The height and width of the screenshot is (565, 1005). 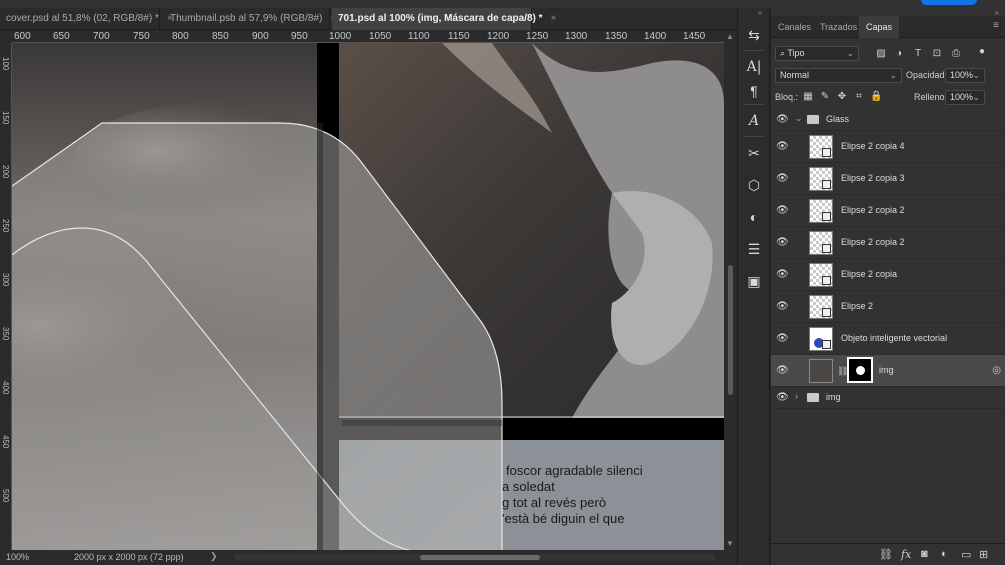 What do you see at coordinates (563, 518) in the screenshot?
I see `canvas-text-line: 'està bé diguin el que` at bounding box center [563, 518].